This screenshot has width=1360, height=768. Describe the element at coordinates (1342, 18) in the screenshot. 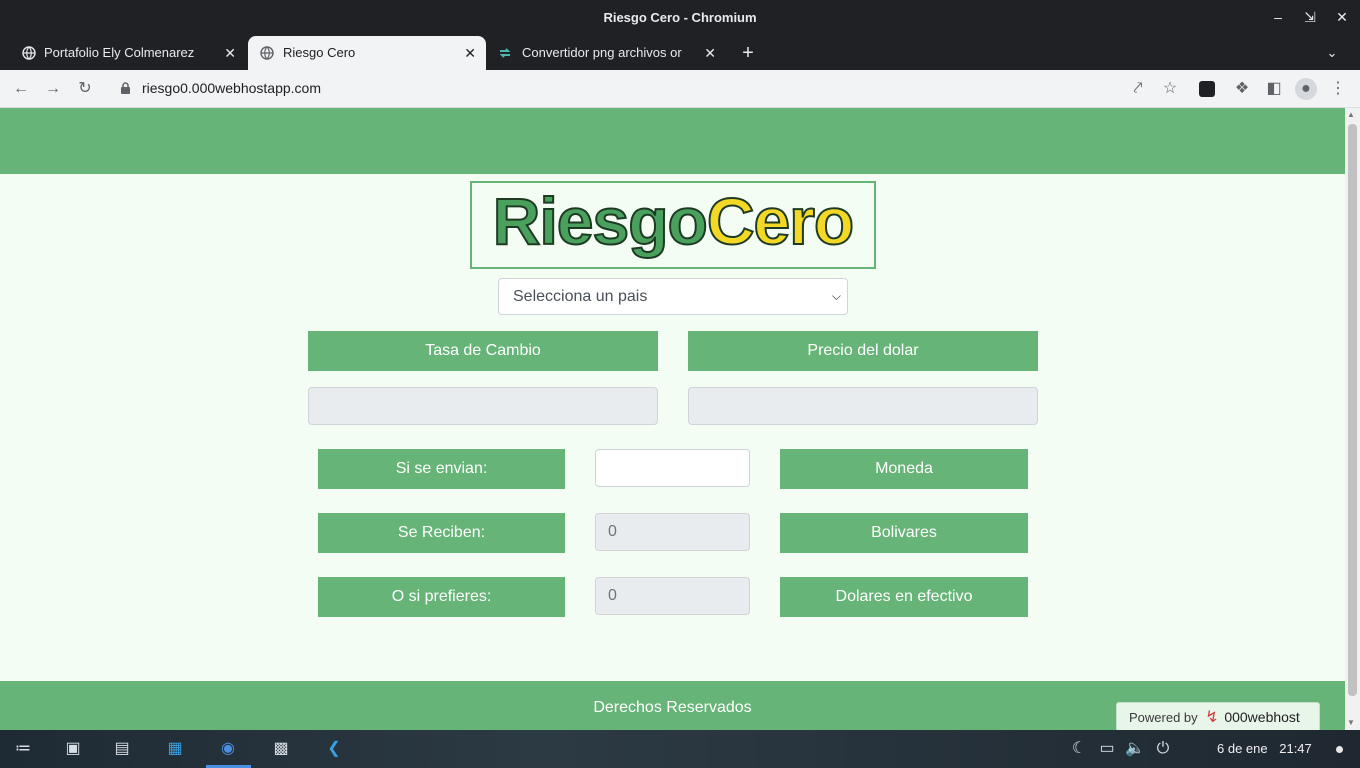

I see `close-window-icon: ✕` at that location.